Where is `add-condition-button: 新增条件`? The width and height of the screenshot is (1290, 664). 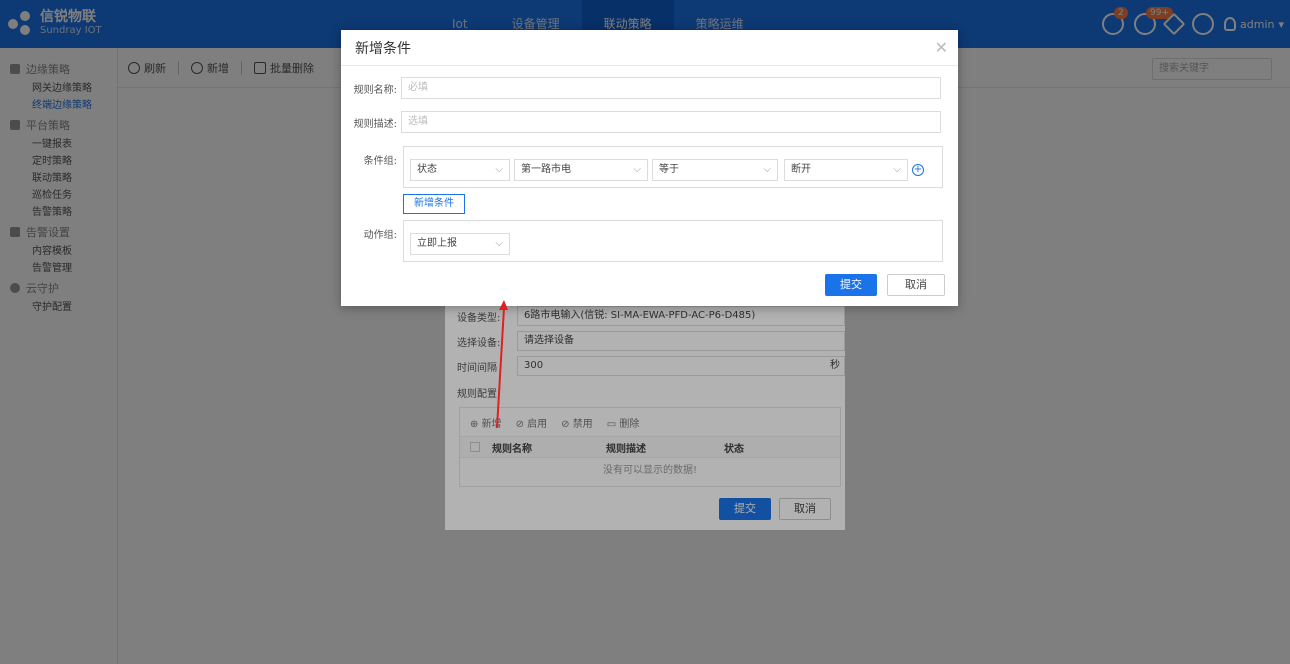
add-condition-button: 新增条件 is located at coordinates (434, 204).